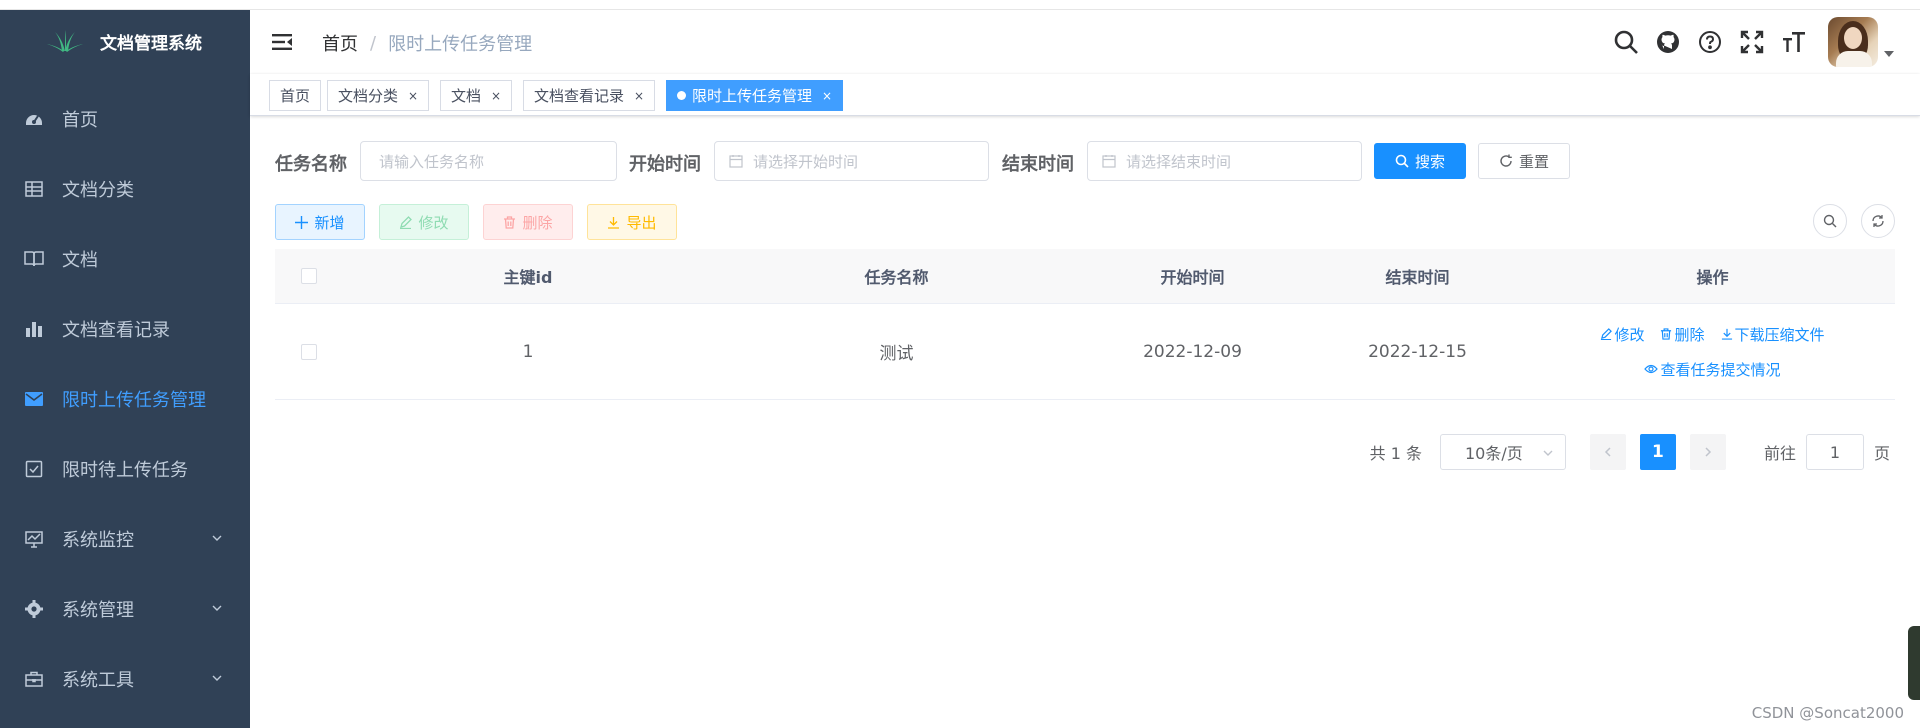 The height and width of the screenshot is (728, 1920). I want to click on row-download-link: 下载压缩文件, so click(1773, 334).